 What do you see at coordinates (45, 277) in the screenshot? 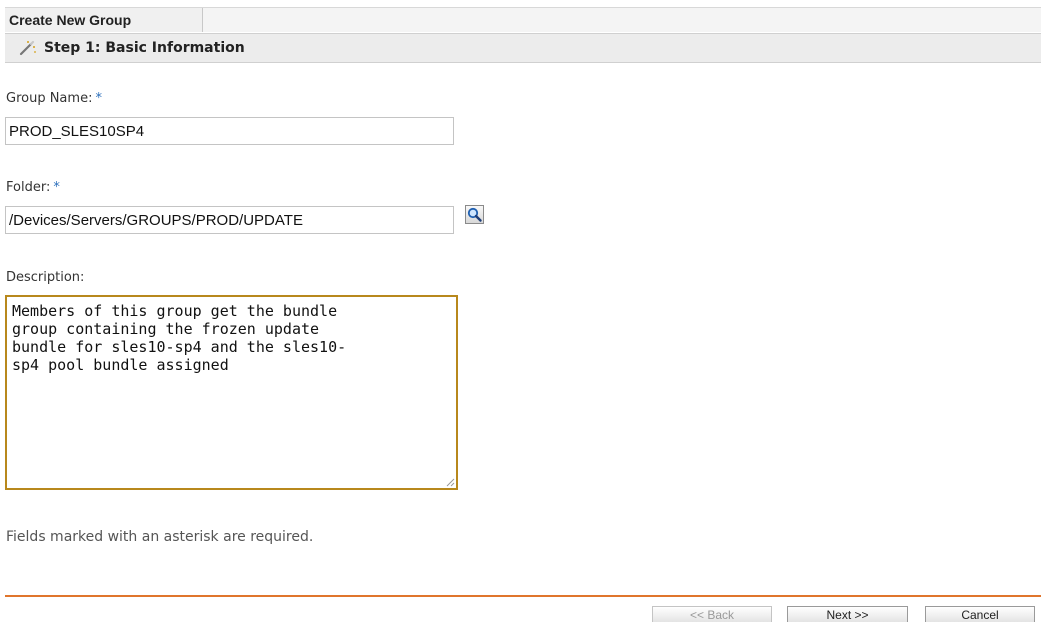
I see `description-label: Description:` at bounding box center [45, 277].